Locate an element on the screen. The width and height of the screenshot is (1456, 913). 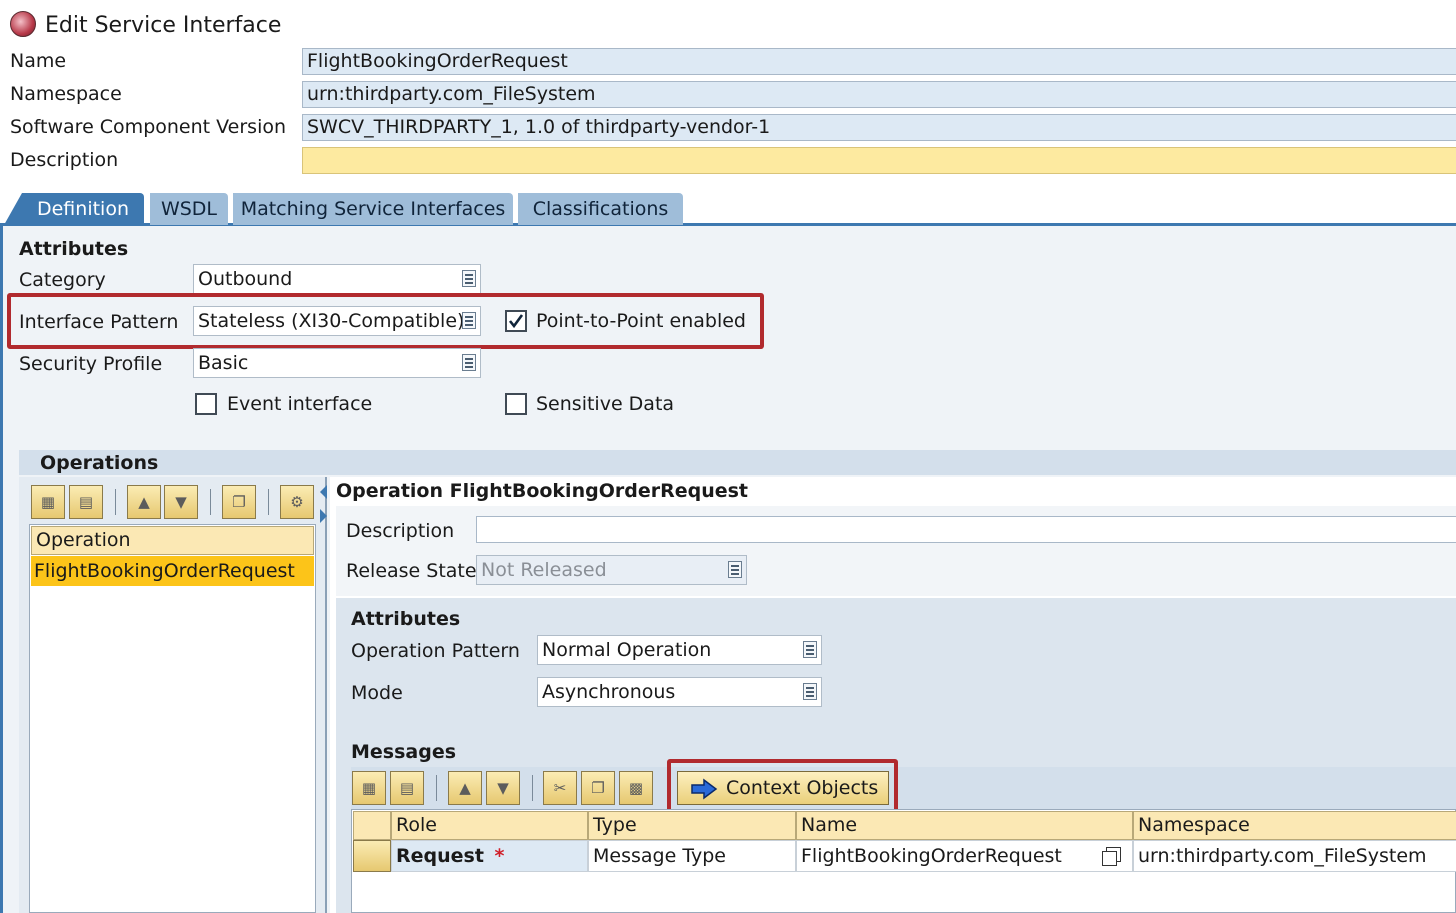
message-namespace-cell: urn:thirdparty.com_FileSystem is located at coordinates (1294, 856).